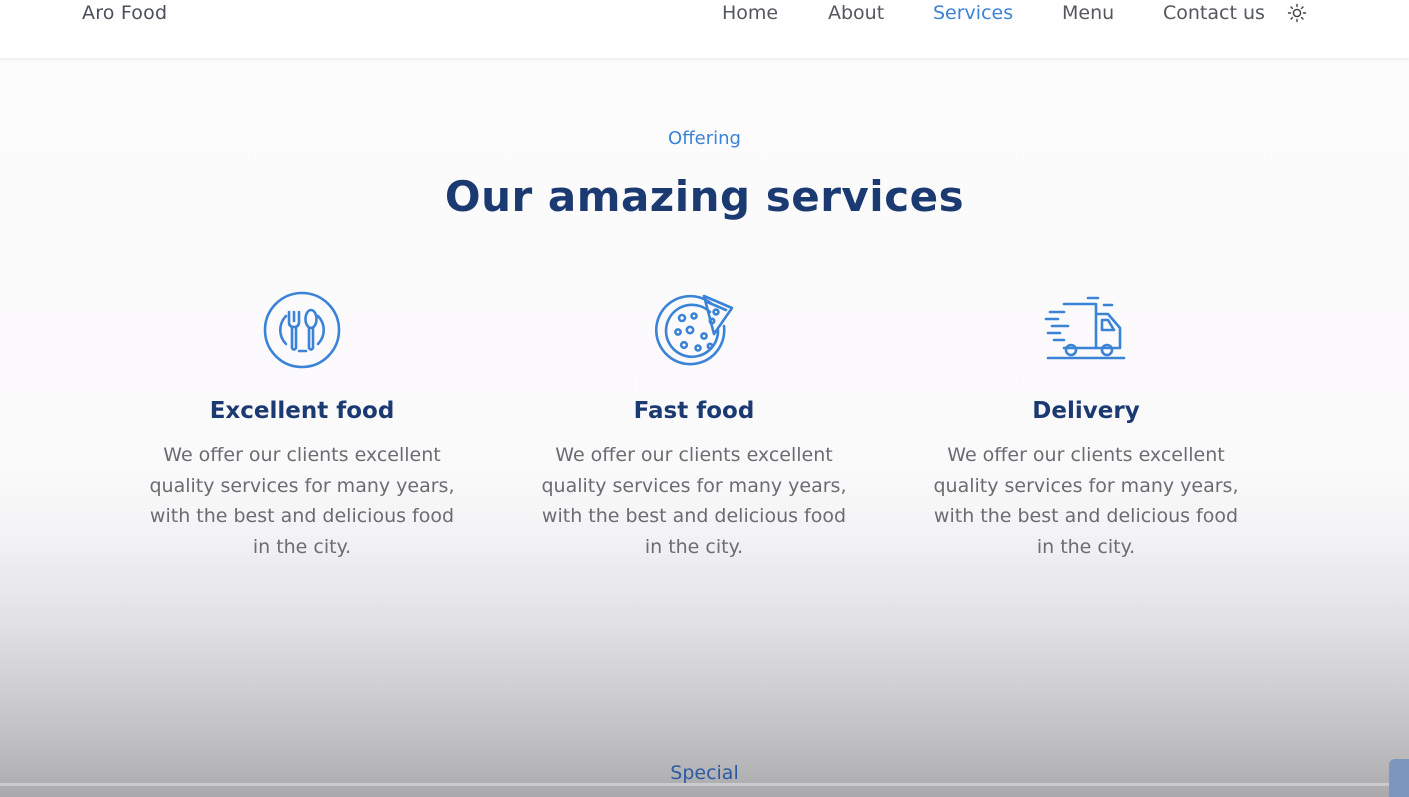 The image size is (1409, 797). What do you see at coordinates (1086, 330) in the screenshot?
I see `delivery-truck-icon` at bounding box center [1086, 330].